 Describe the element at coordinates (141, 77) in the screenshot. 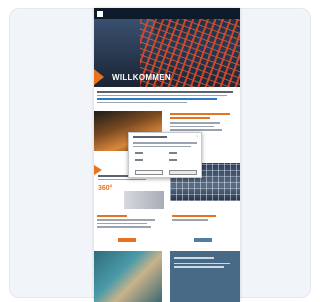

I see `hero-title: WILLKOMMEN` at that location.